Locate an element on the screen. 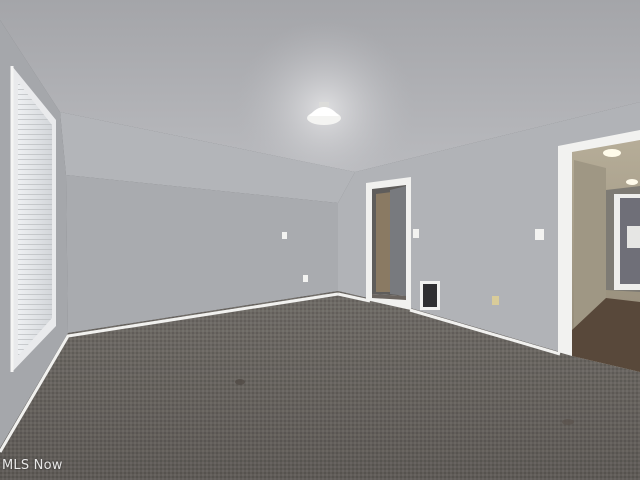 Image resolution: width=640 pixels, height=480 pixels. floor-vent is located at coordinates (430, 295).